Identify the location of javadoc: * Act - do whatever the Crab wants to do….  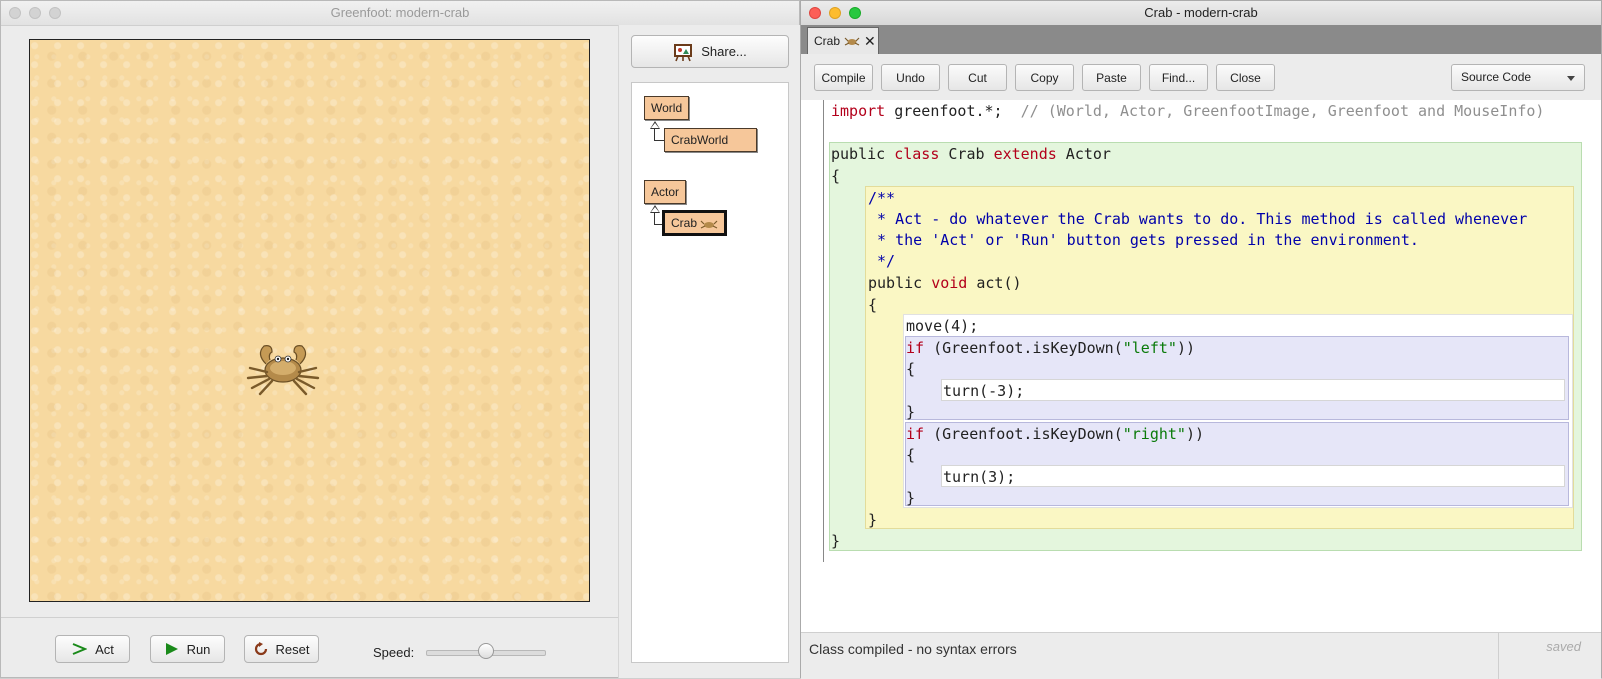
(1198, 219).